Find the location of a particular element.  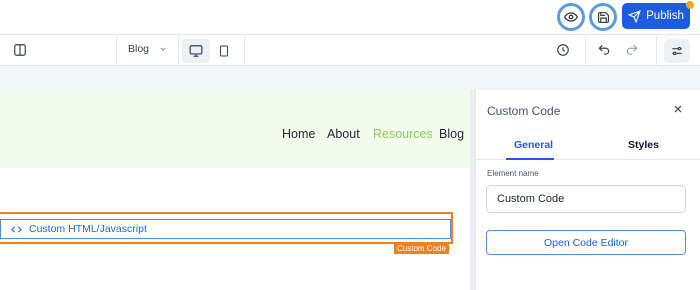

custom-code-element: Custom HTML/Javascript is located at coordinates (226, 228).